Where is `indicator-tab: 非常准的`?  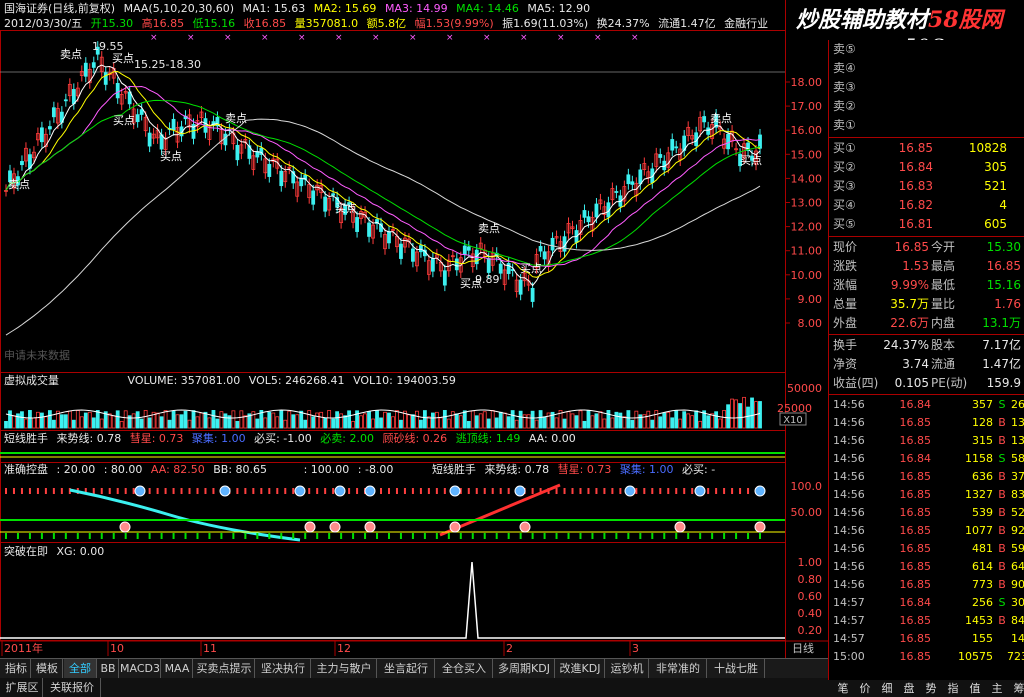 indicator-tab: 非常准的 is located at coordinates (678, 668).